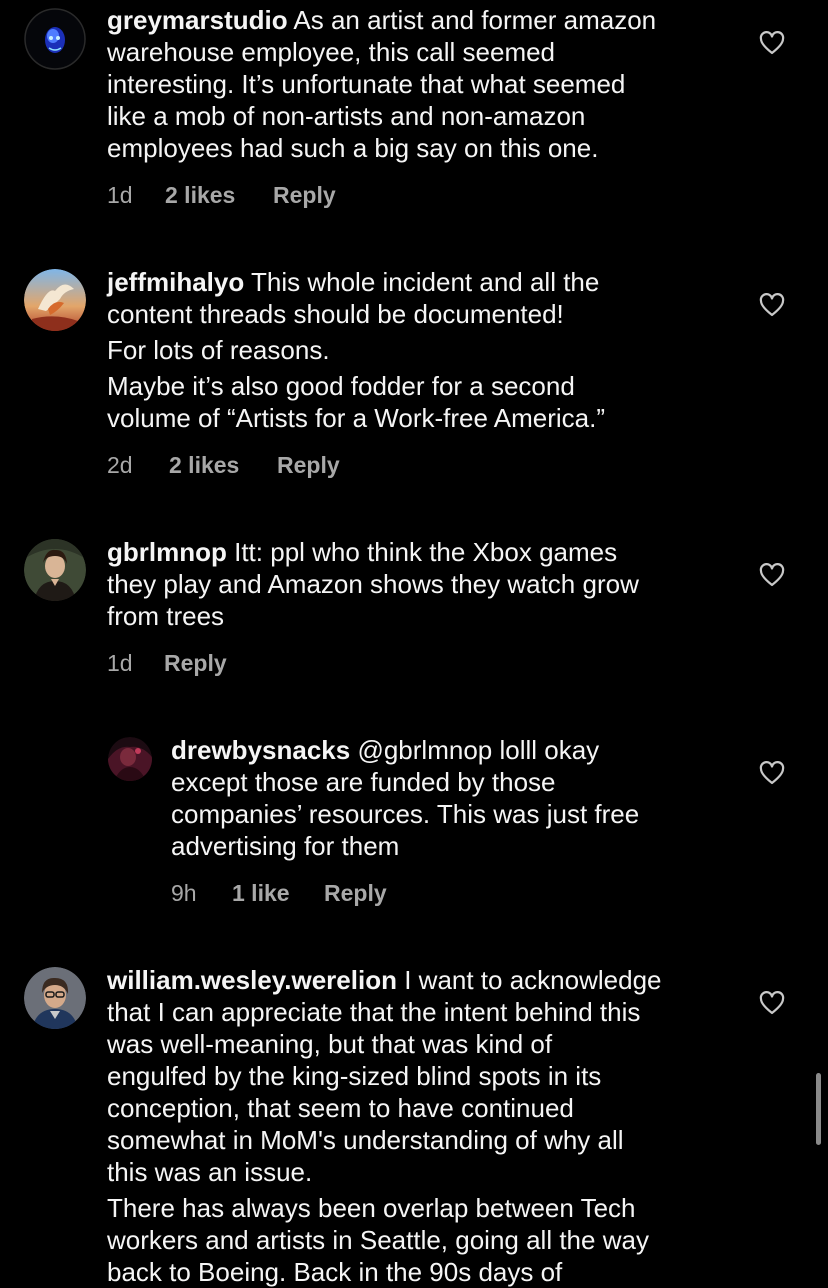  Describe the element at coordinates (210, 1172) in the screenshot. I see `comment-text-line: this was an issue.` at that location.